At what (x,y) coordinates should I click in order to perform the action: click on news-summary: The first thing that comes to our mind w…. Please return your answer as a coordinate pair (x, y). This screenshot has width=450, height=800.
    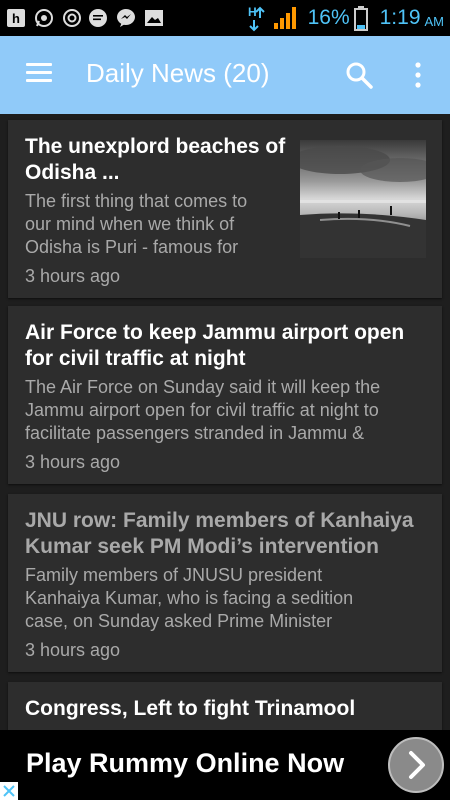
    Looking at the image, I should click on (136, 224).